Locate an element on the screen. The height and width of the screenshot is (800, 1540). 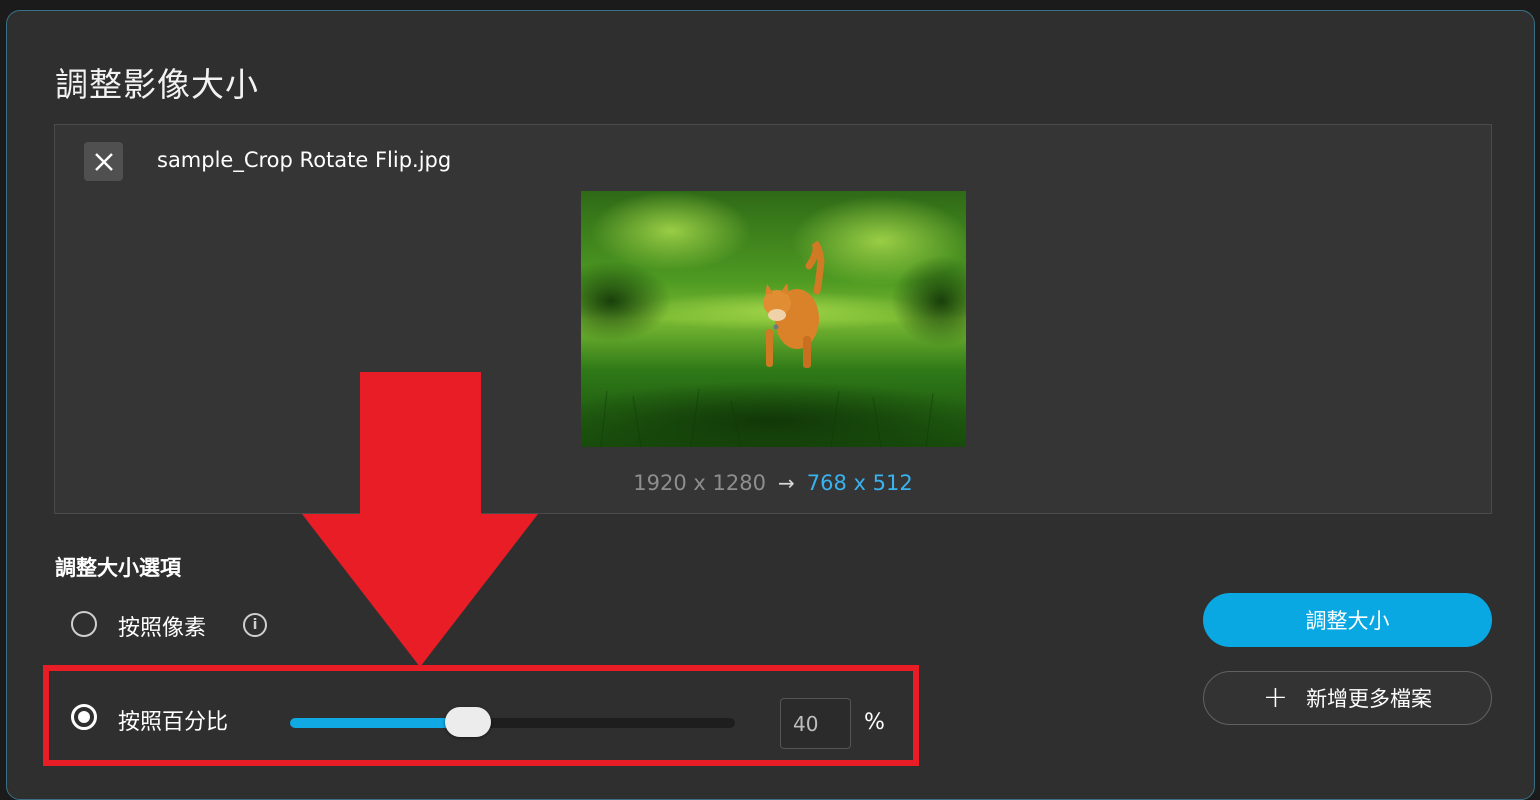
info-icon: i is located at coordinates (255, 625).